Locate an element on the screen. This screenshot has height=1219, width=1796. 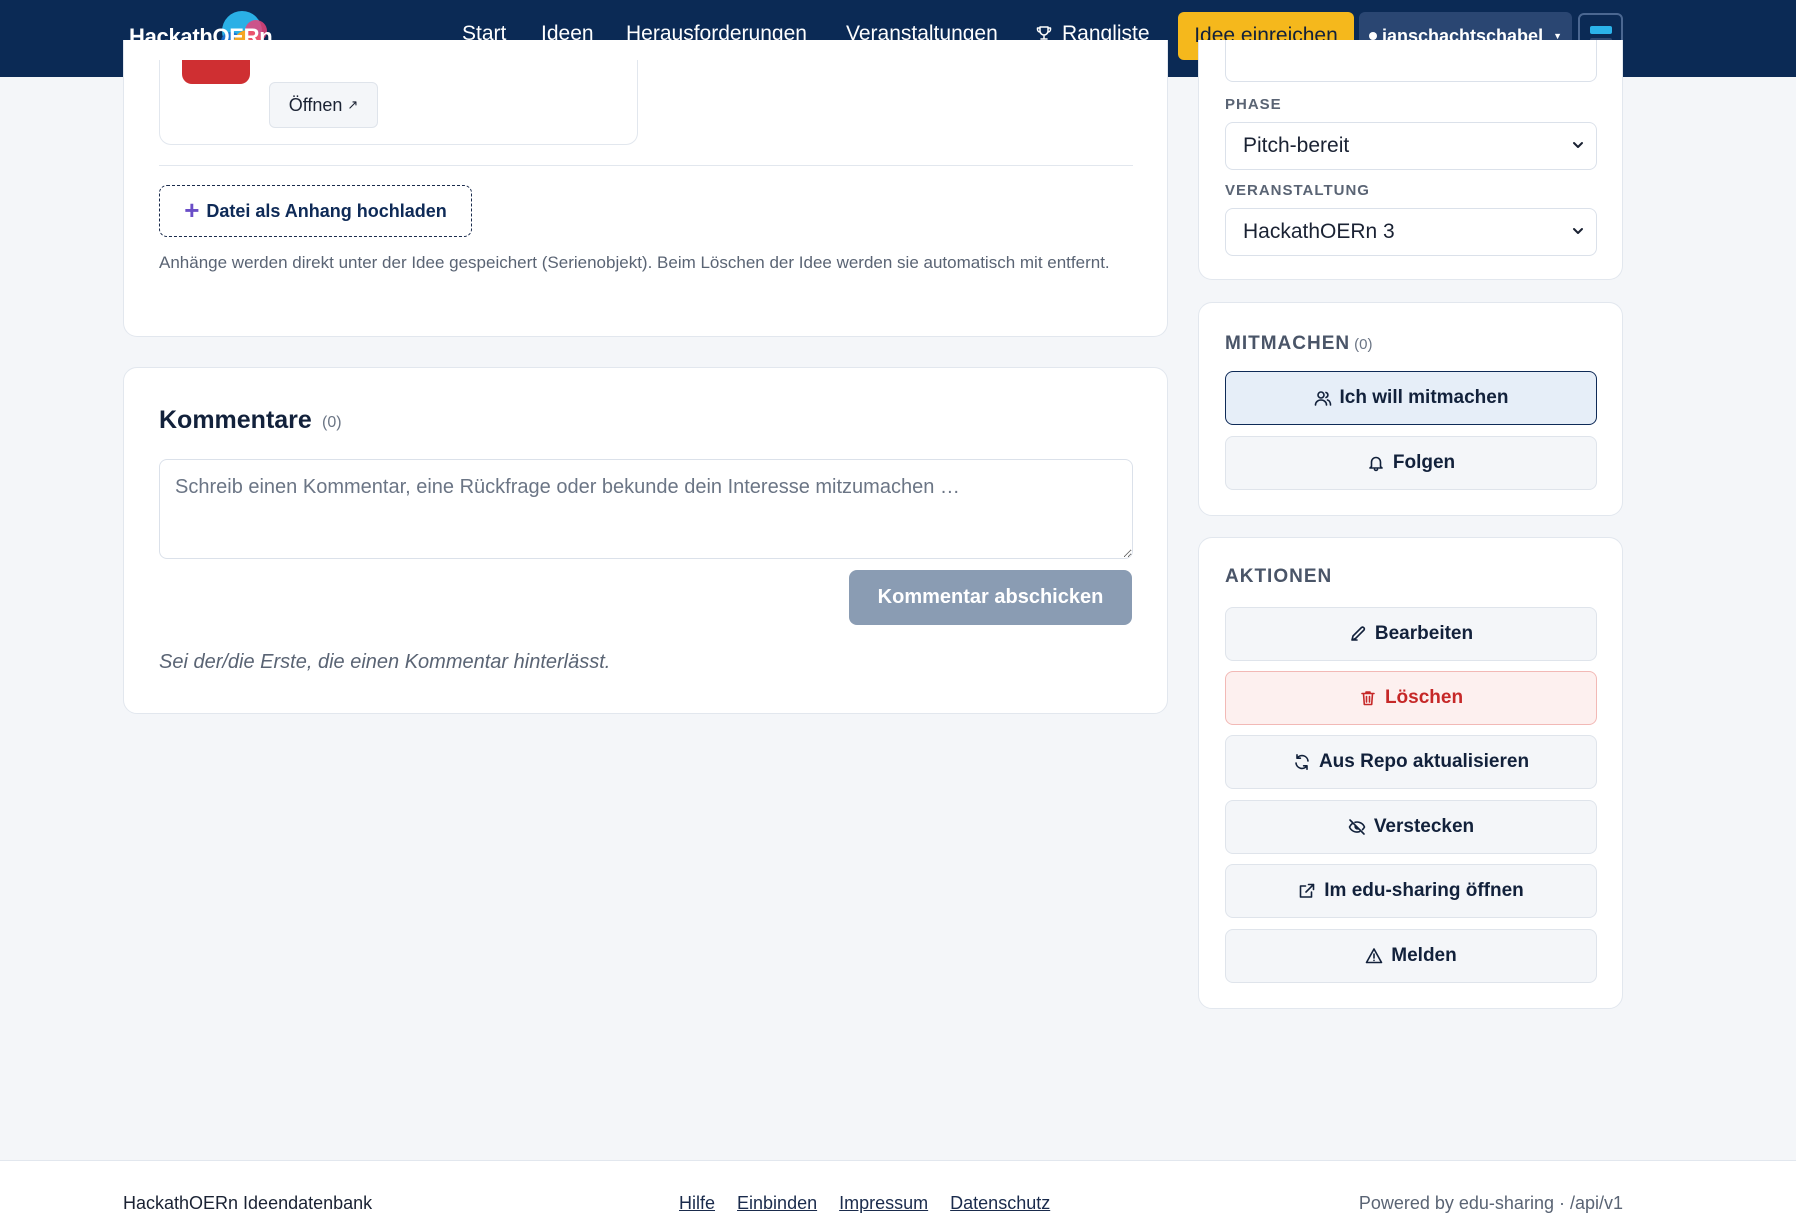
comments-count: (0) is located at coordinates (332, 422).